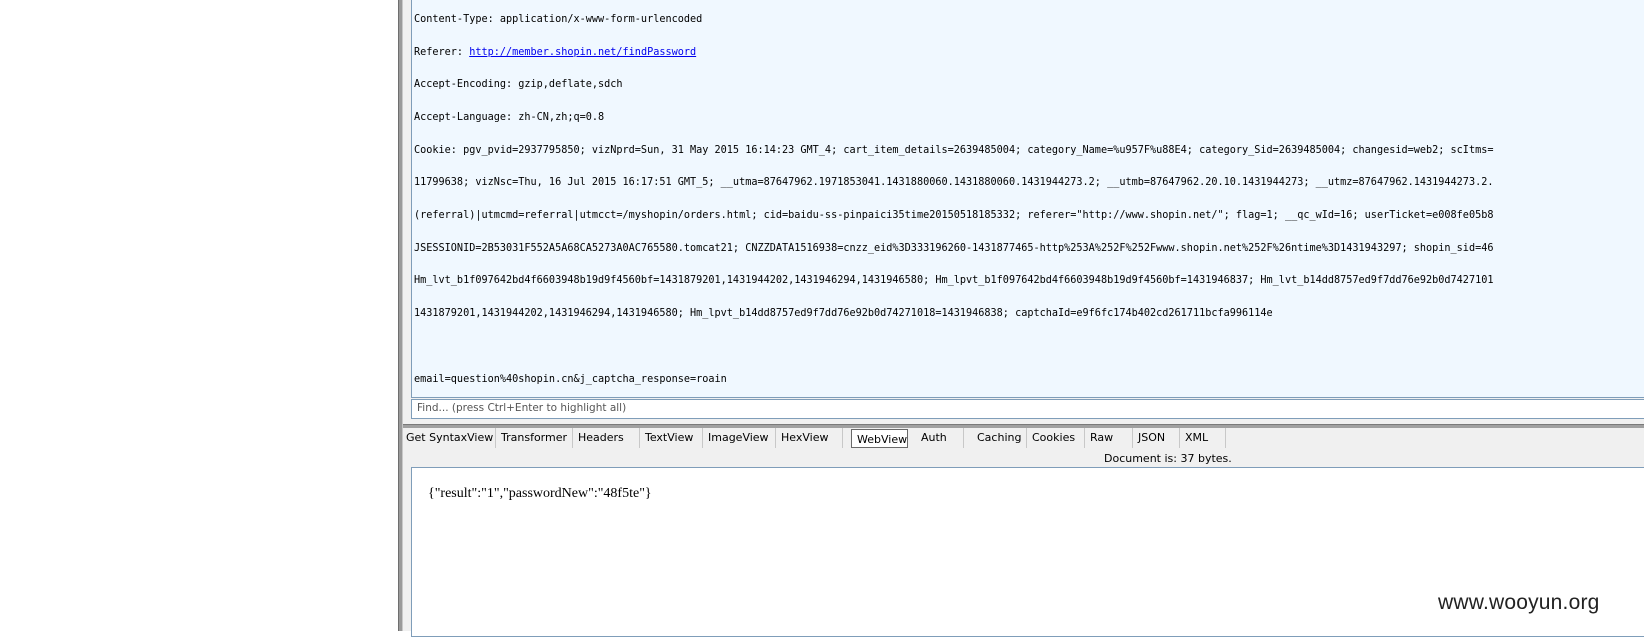  Describe the element at coordinates (509, 117) in the screenshot. I see `request-line: Accept-Language: zh-CN,zh;q=0.8` at that location.